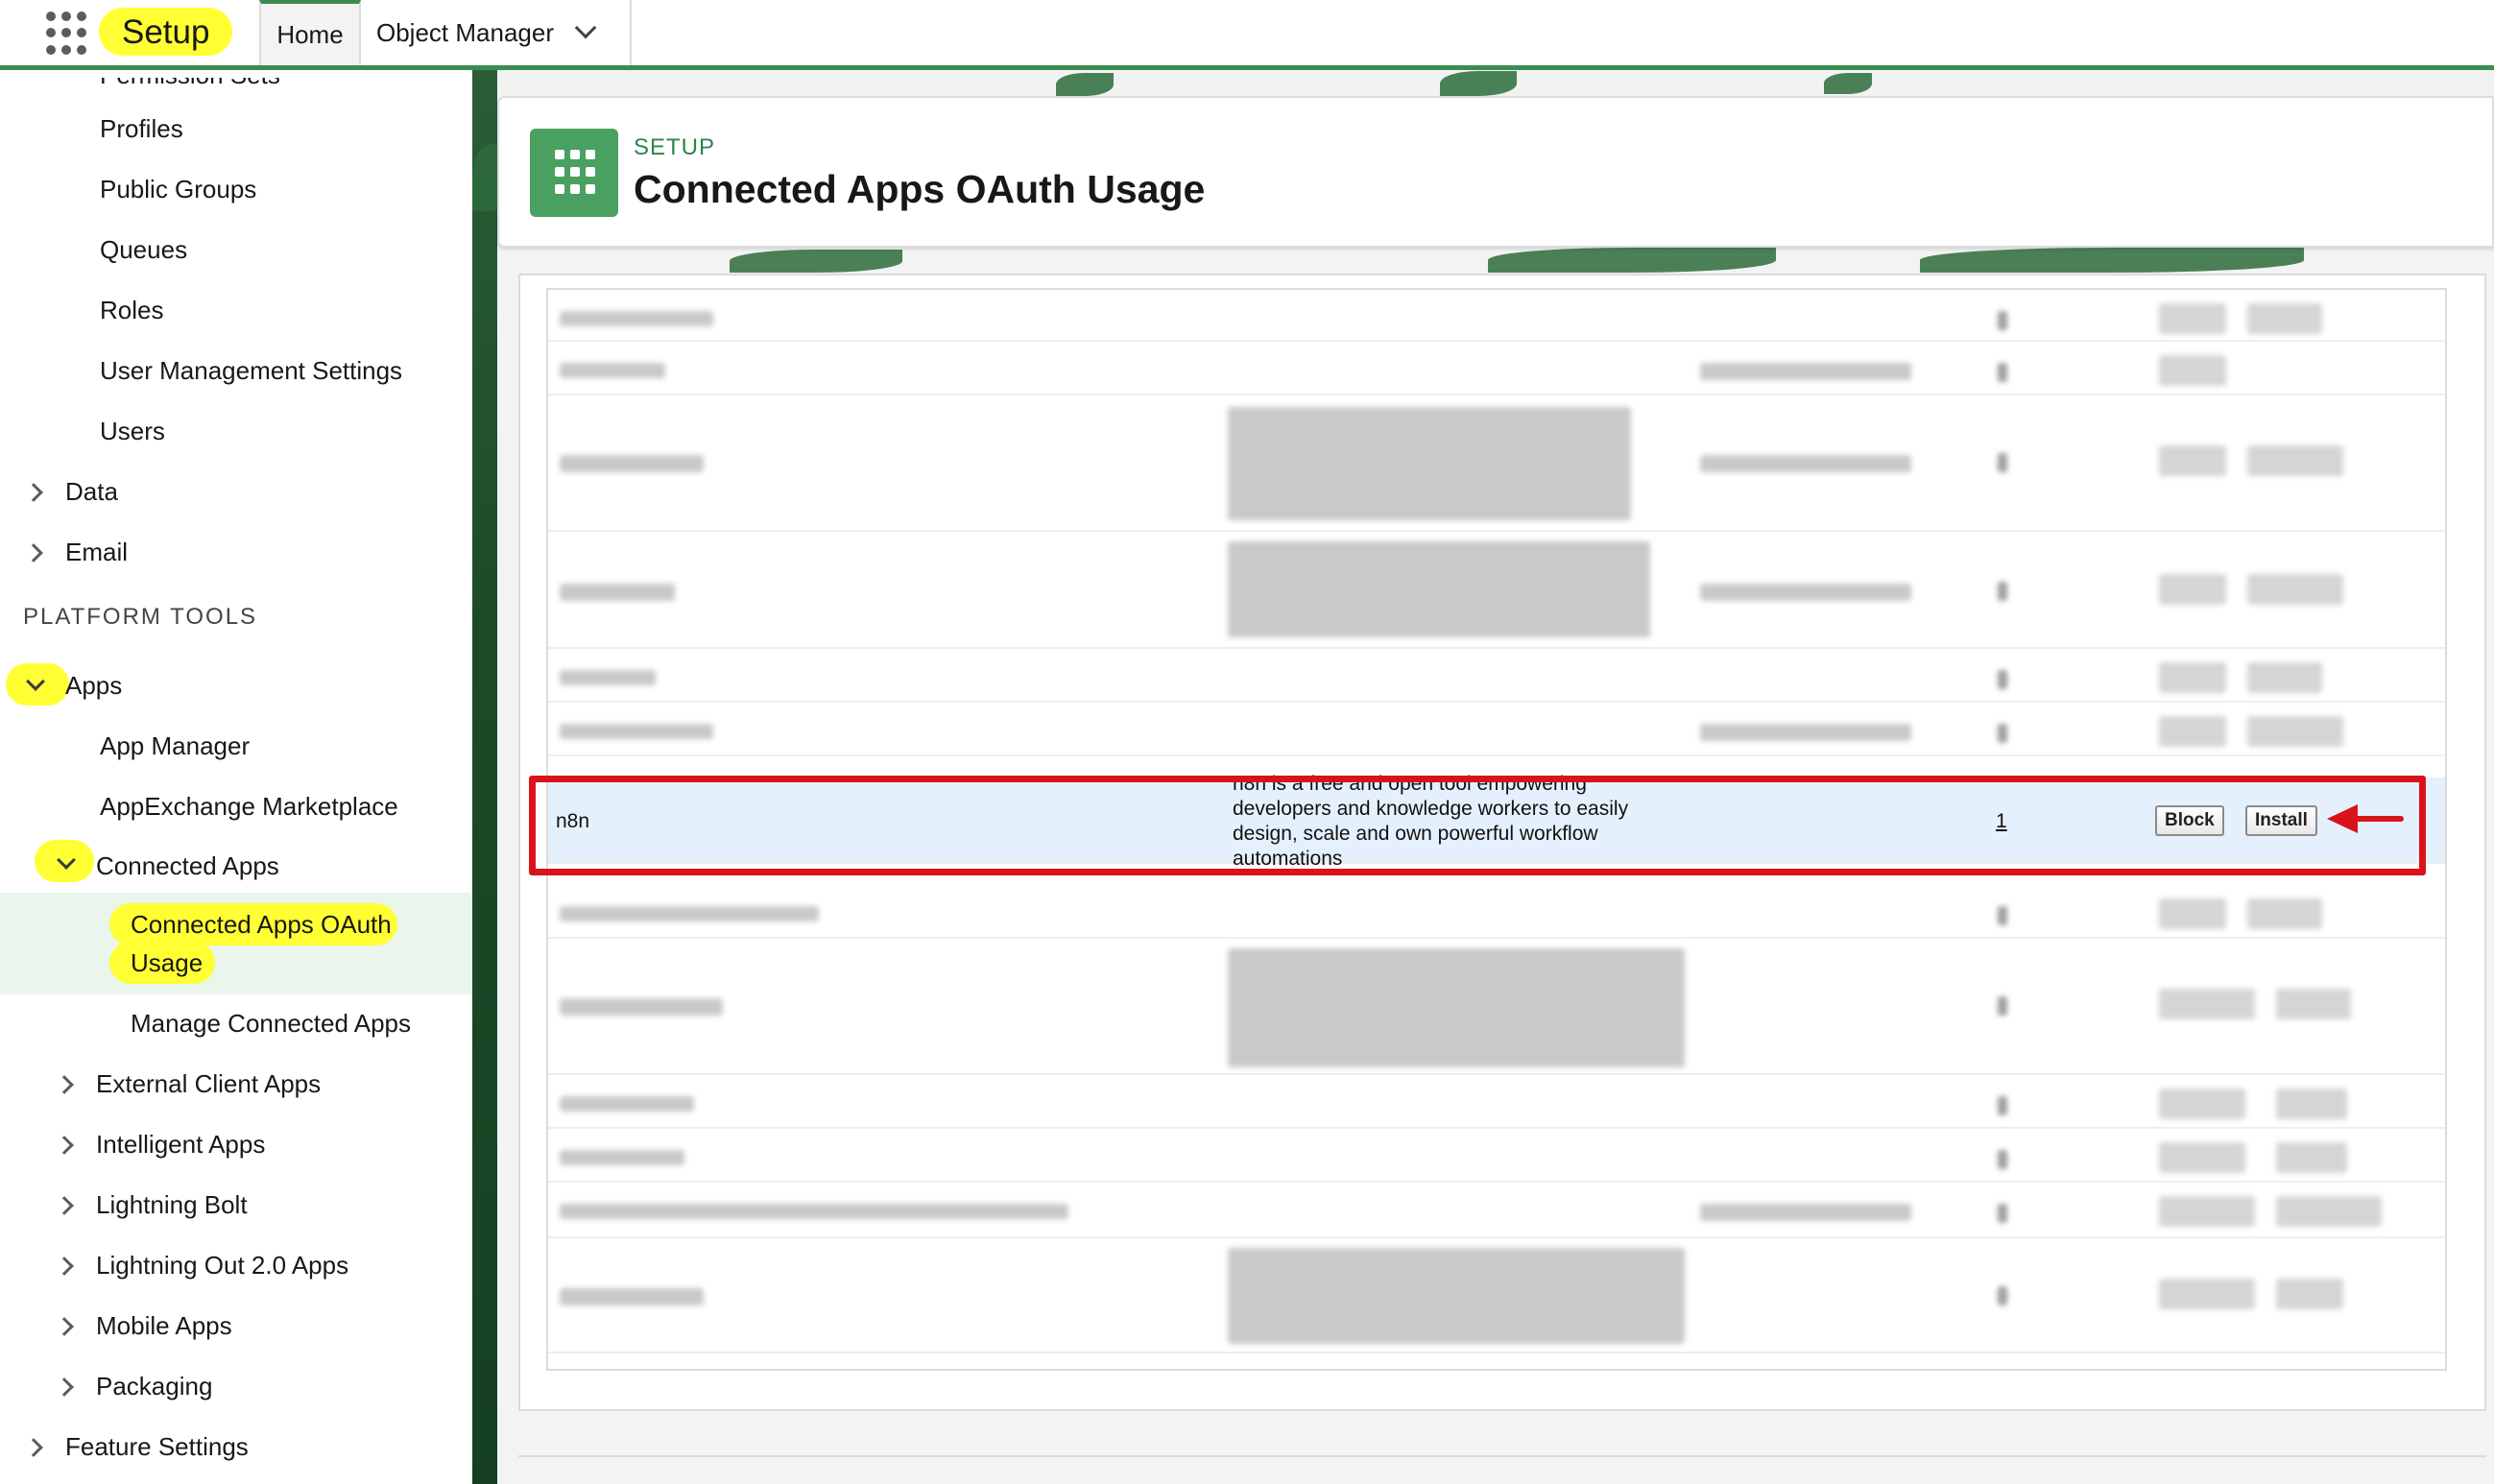 This screenshot has width=2494, height=1484. Describe the element at coordinates (190, 84) in the screenshot. I see `sidebar-item-permission-sets: Permission Sets` at that location.